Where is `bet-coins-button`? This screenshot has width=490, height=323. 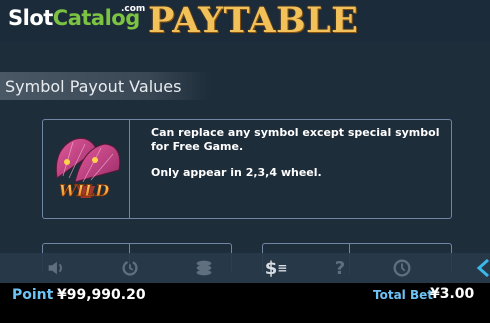
bet-coins-button is located at coordinates (204, 268).